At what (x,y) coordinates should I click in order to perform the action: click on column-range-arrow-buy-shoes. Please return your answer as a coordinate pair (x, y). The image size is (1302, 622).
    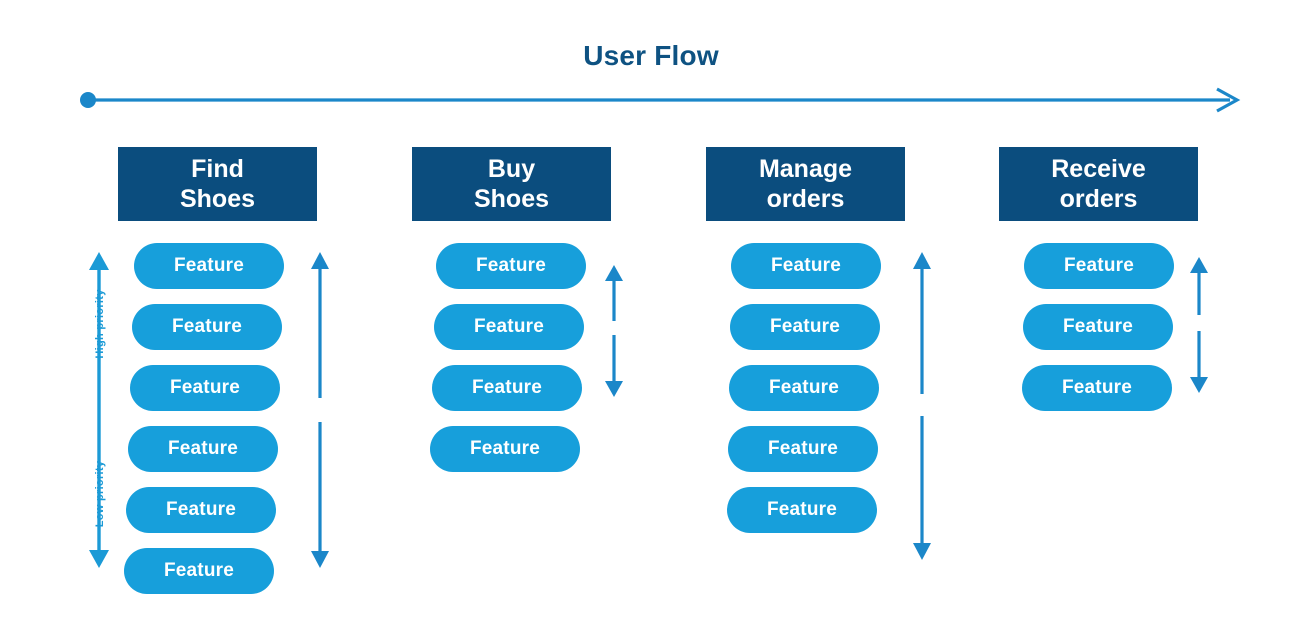
    Looking at the image, I should click on (614, 331).